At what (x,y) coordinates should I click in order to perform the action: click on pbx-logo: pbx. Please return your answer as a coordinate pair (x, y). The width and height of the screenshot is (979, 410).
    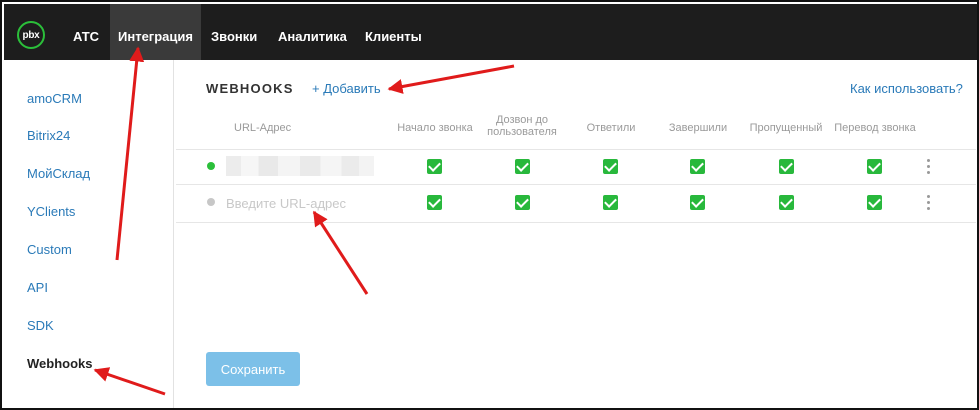
    Looking at the image, I should click on (31, 35).